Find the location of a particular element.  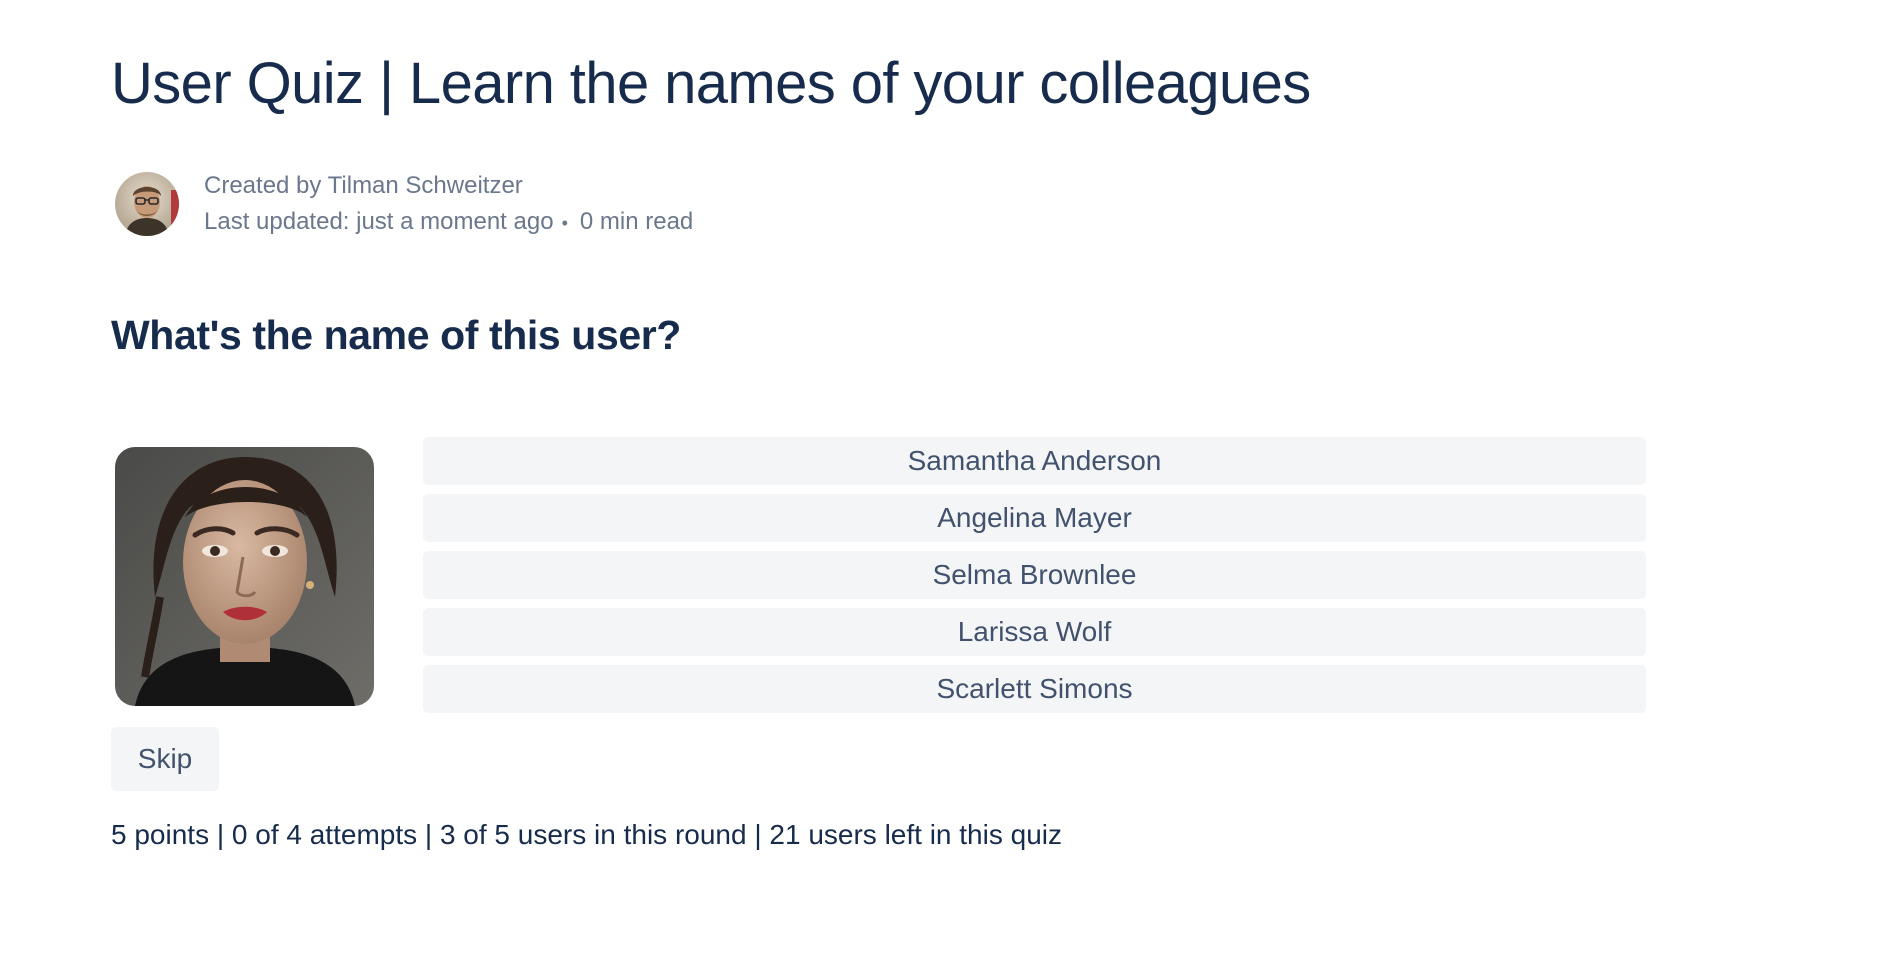

author-avatar is located at coordinates (147, 204).